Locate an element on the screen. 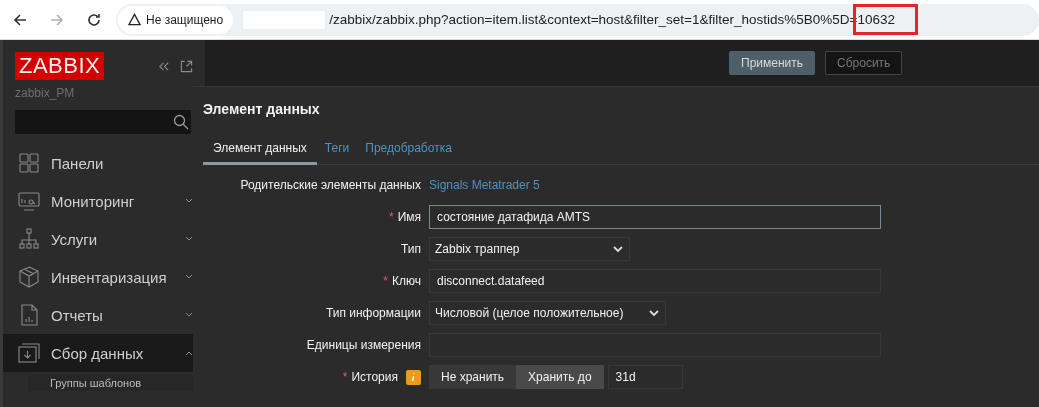  field-label: Тип информации is located at coordinates (373, 313).